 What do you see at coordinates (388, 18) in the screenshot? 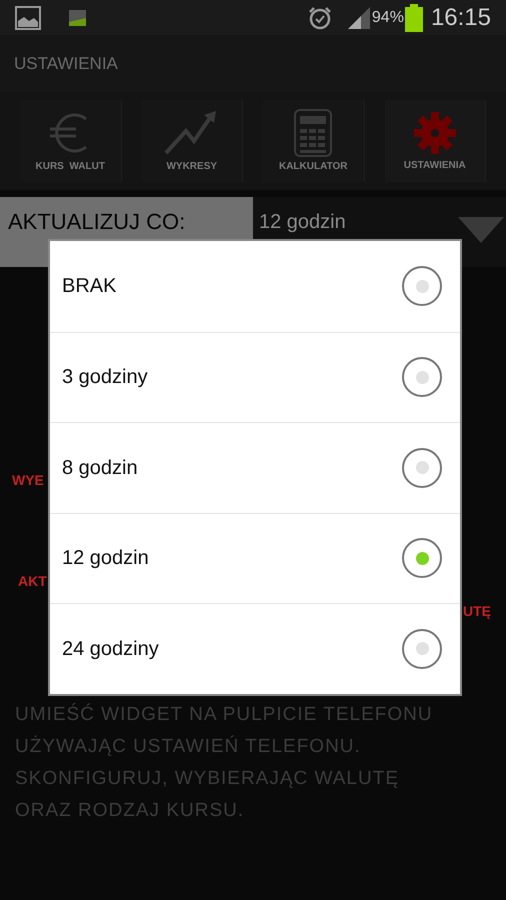
I see `battery-percentage: 94%` at bounding box center [388, 18].